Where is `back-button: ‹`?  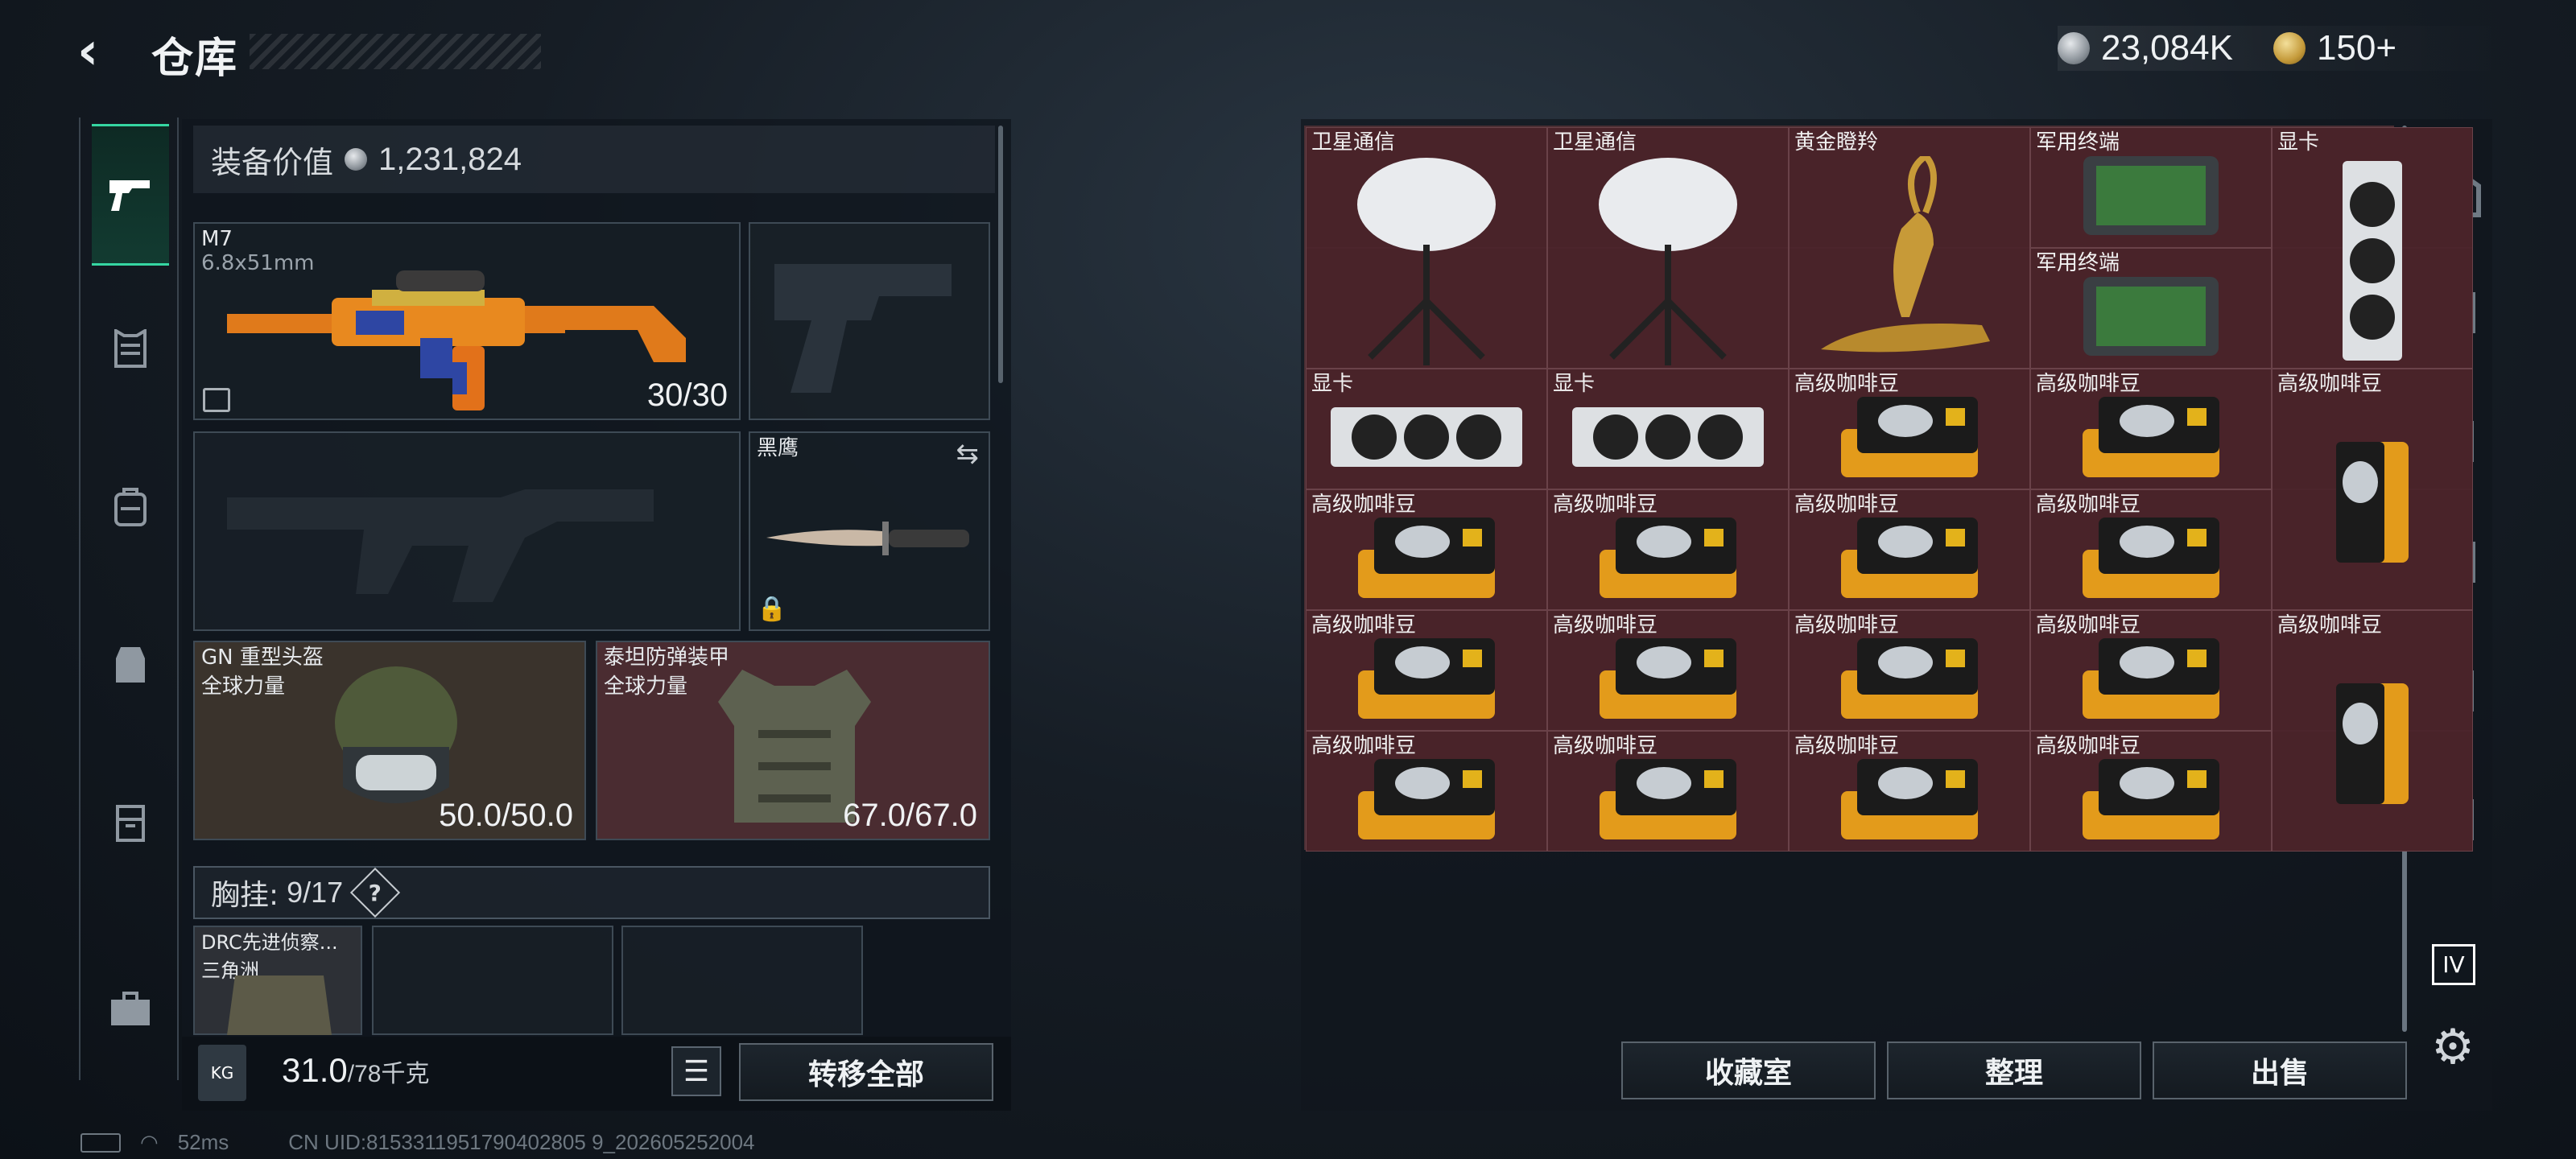 back-button: ‹ is located at coordinates (103, 51).